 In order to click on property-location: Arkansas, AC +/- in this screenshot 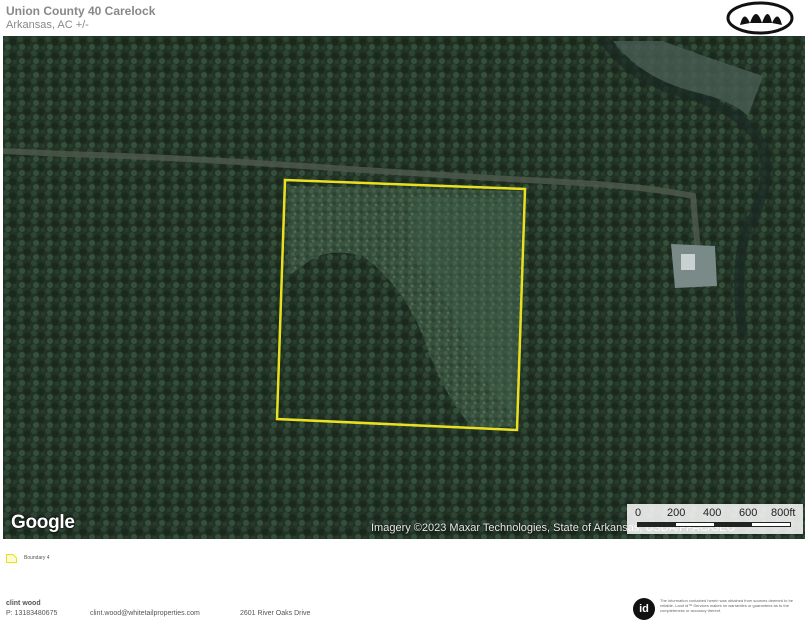, I will do `click(47, 25)`.